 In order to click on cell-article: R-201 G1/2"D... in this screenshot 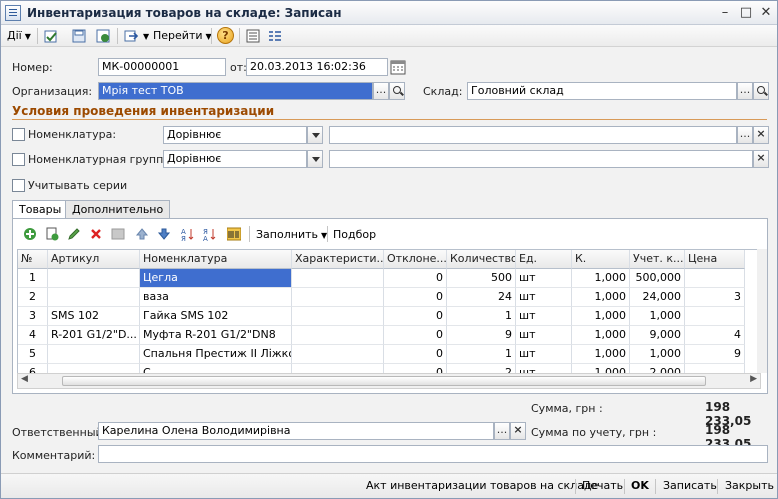, I will do `click(94, 335)`.